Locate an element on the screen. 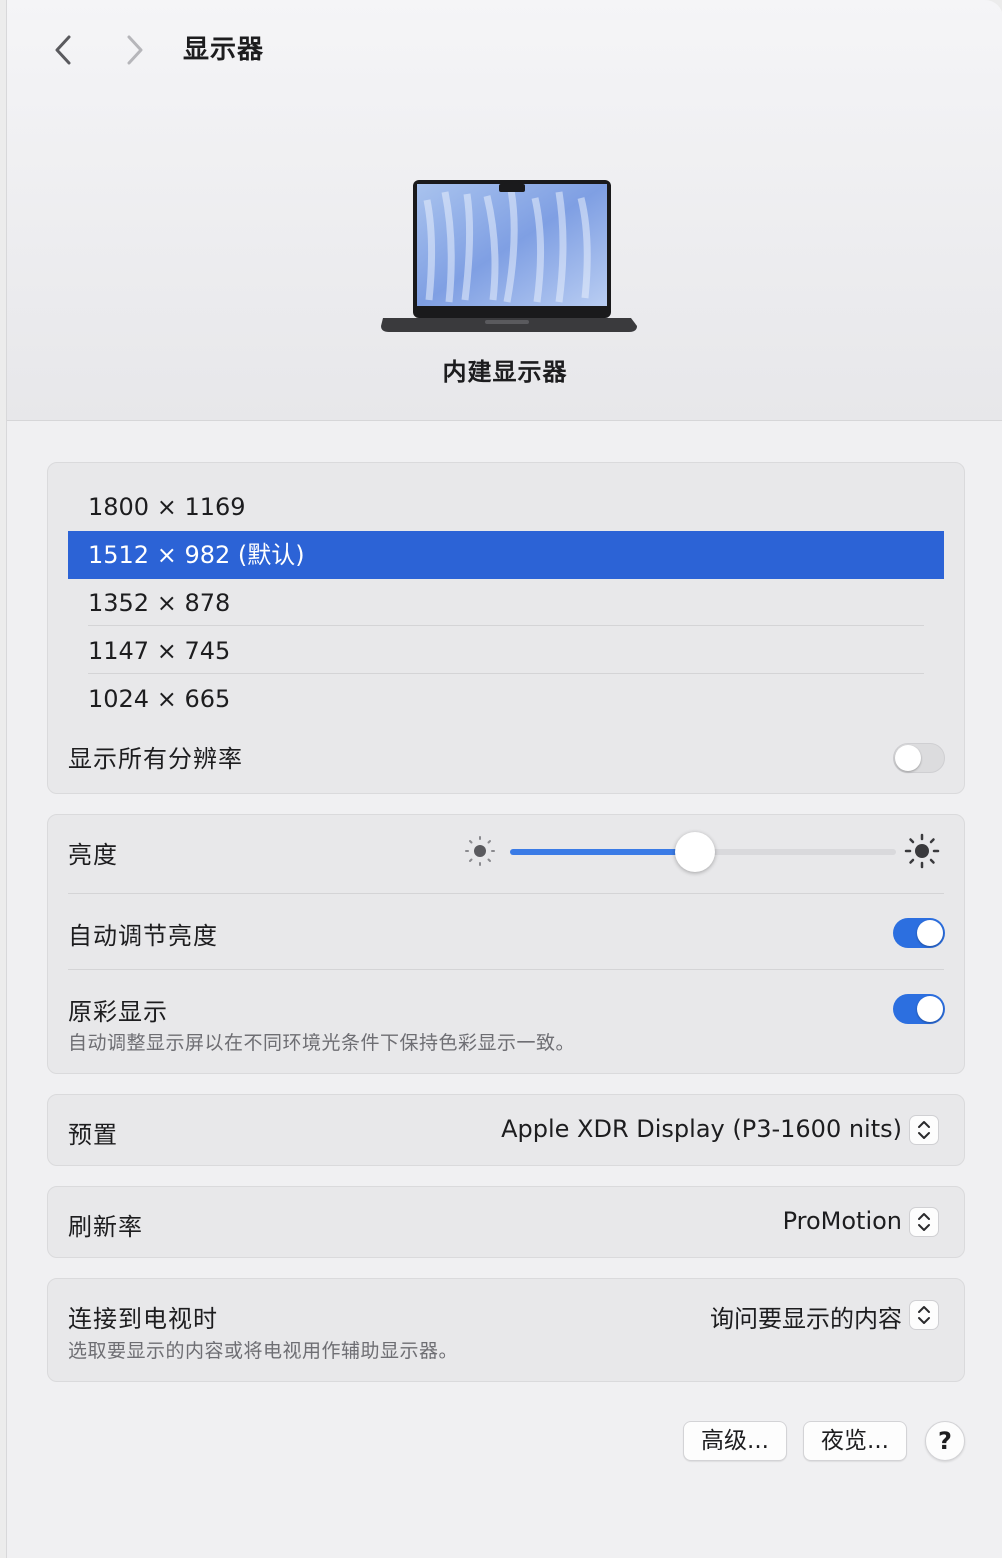 This screenshot has width=1002, height=1558. preset-popup-button is located at coordinates (924, 1130).